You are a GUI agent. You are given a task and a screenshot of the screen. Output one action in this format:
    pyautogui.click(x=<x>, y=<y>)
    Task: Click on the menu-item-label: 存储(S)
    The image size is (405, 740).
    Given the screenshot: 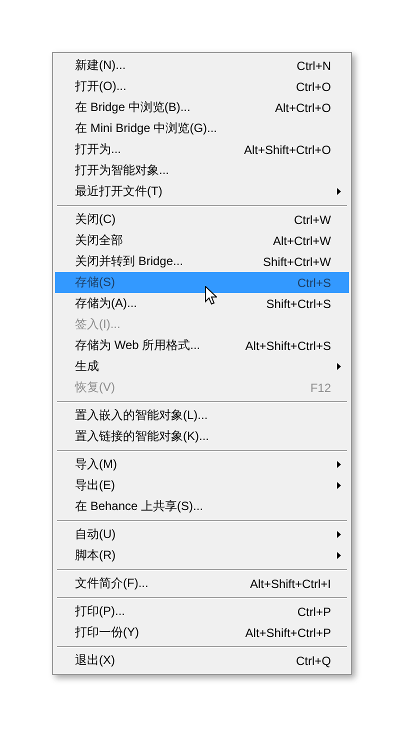 What is the action you would take?
    pyautogui.click(x=95, y=282)
    